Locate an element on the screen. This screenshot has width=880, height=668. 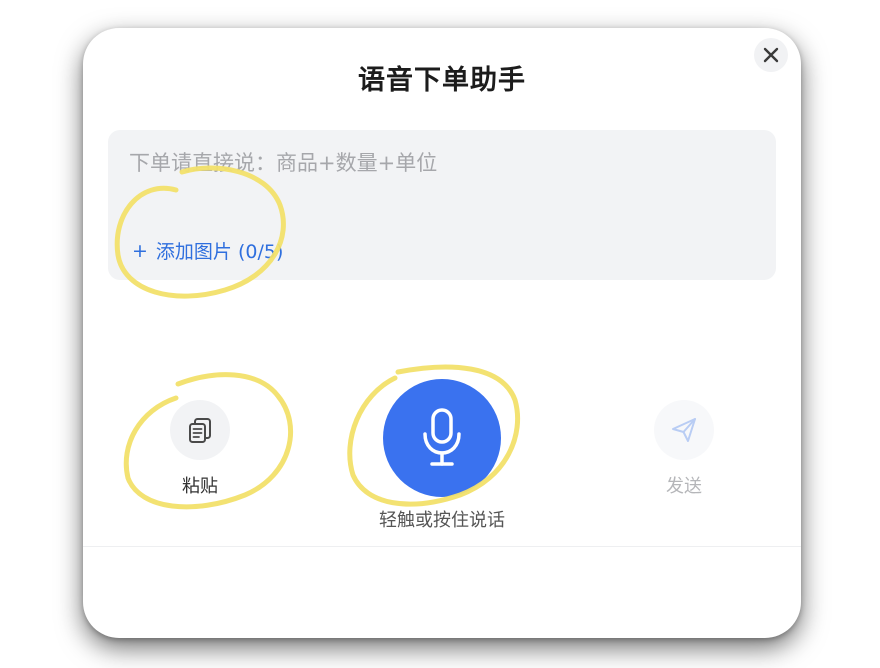
paste-label: 粘贴 is located at coordinates (200, 486).